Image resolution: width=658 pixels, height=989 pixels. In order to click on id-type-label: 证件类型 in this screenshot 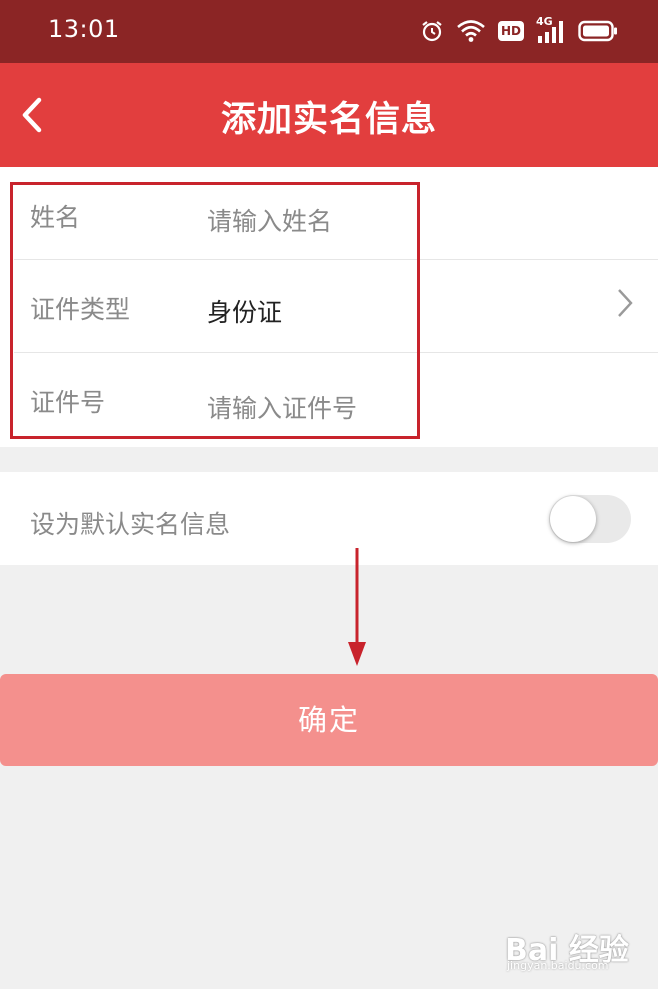, I will do `click(80, 309)`.